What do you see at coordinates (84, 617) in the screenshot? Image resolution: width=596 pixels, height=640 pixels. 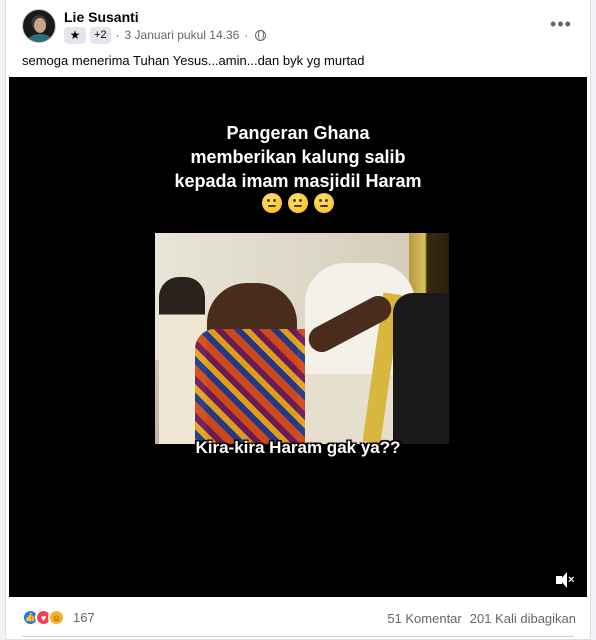 I see `reaction-count: 167` at bounding box center [84, 617].